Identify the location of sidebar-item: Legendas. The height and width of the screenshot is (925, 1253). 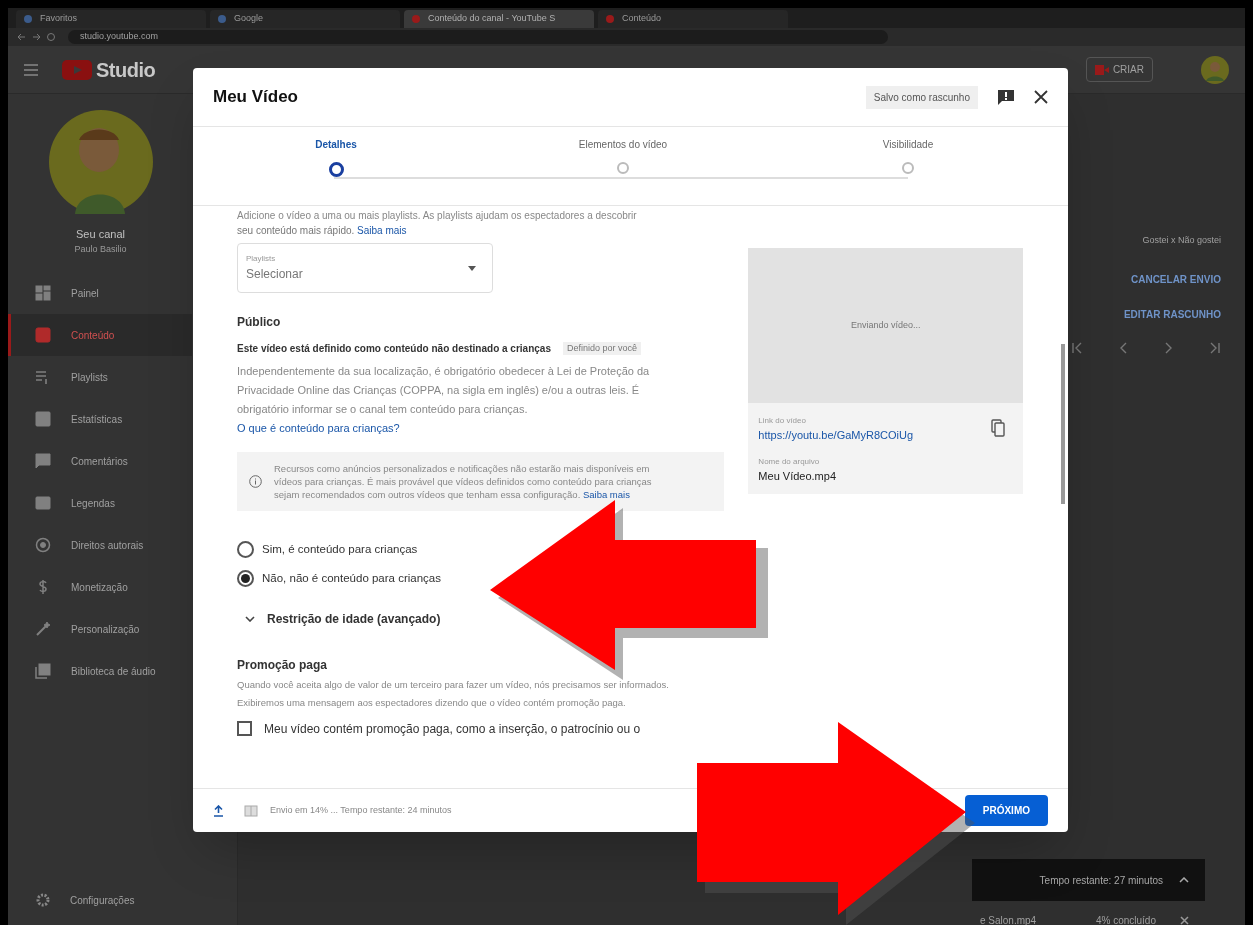
(100, 503).